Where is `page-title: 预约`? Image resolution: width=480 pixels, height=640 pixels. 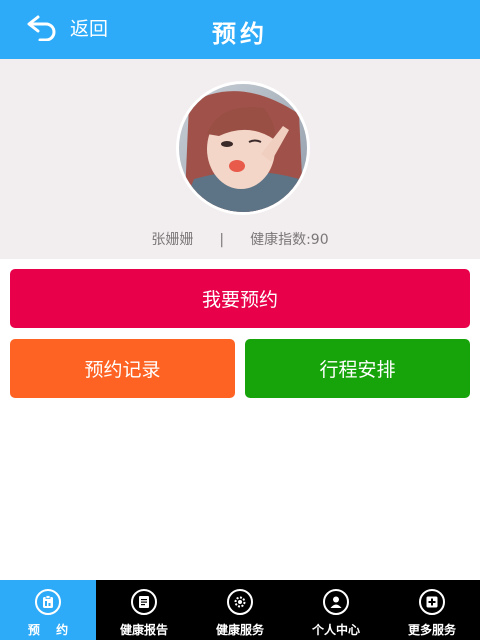 page-title: 预约 is located at coordinates (240, 34).